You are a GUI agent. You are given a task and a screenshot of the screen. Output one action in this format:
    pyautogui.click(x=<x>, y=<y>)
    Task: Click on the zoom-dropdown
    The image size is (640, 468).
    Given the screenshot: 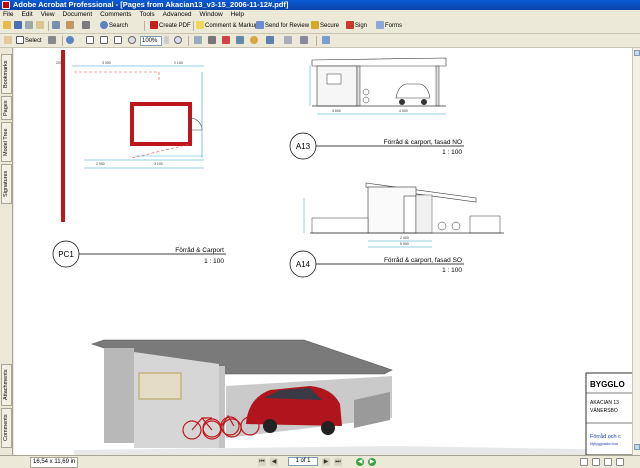 What is the action you would take?
    pyautogui.click(x=167, y=41)
    